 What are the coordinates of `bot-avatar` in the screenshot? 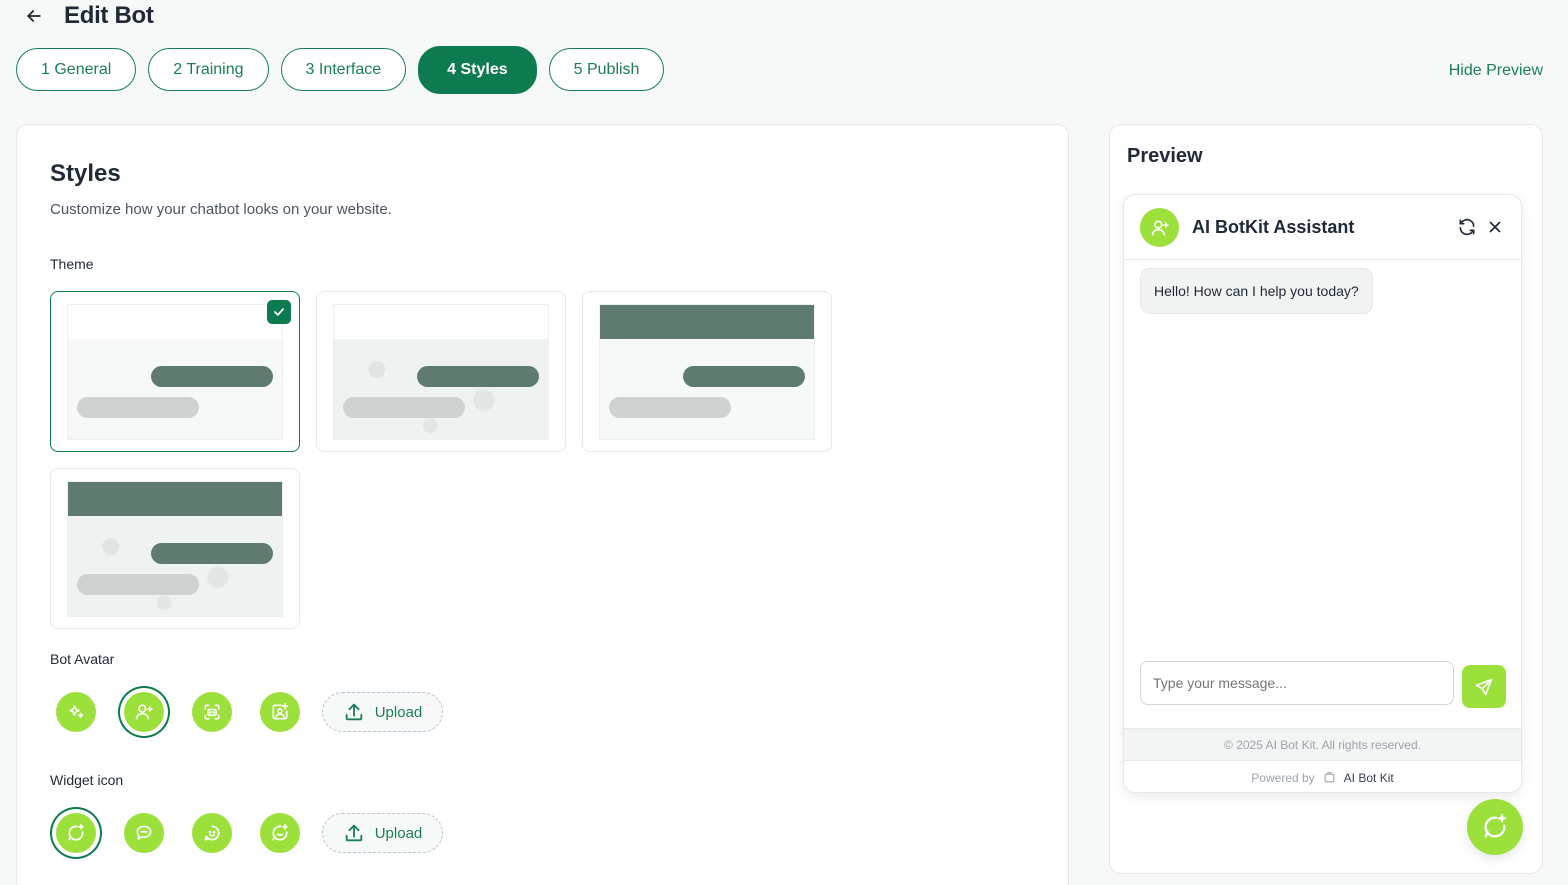 It's located at (1159, 227).